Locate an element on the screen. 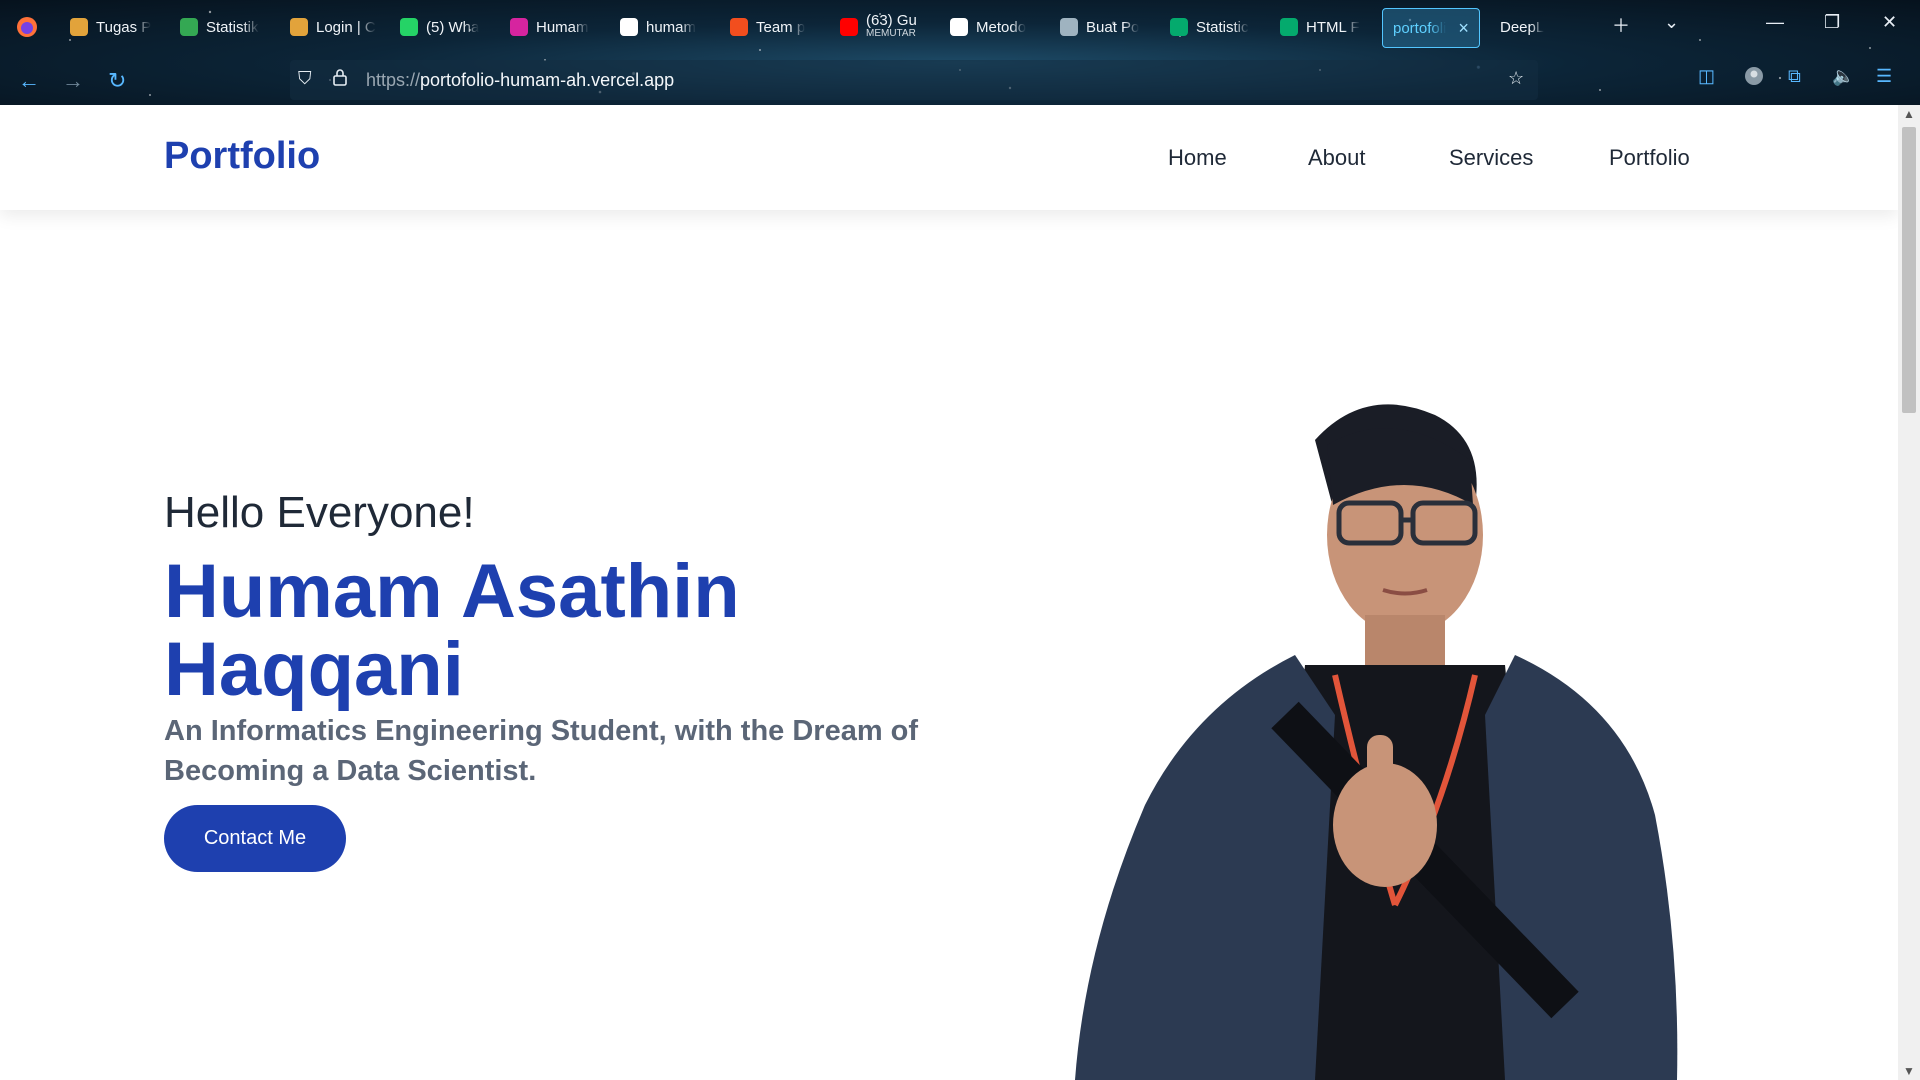 The width and height of the screenshot is (1920, 1080). browser-tab: Tugas P is located at coordinates (110, 27).